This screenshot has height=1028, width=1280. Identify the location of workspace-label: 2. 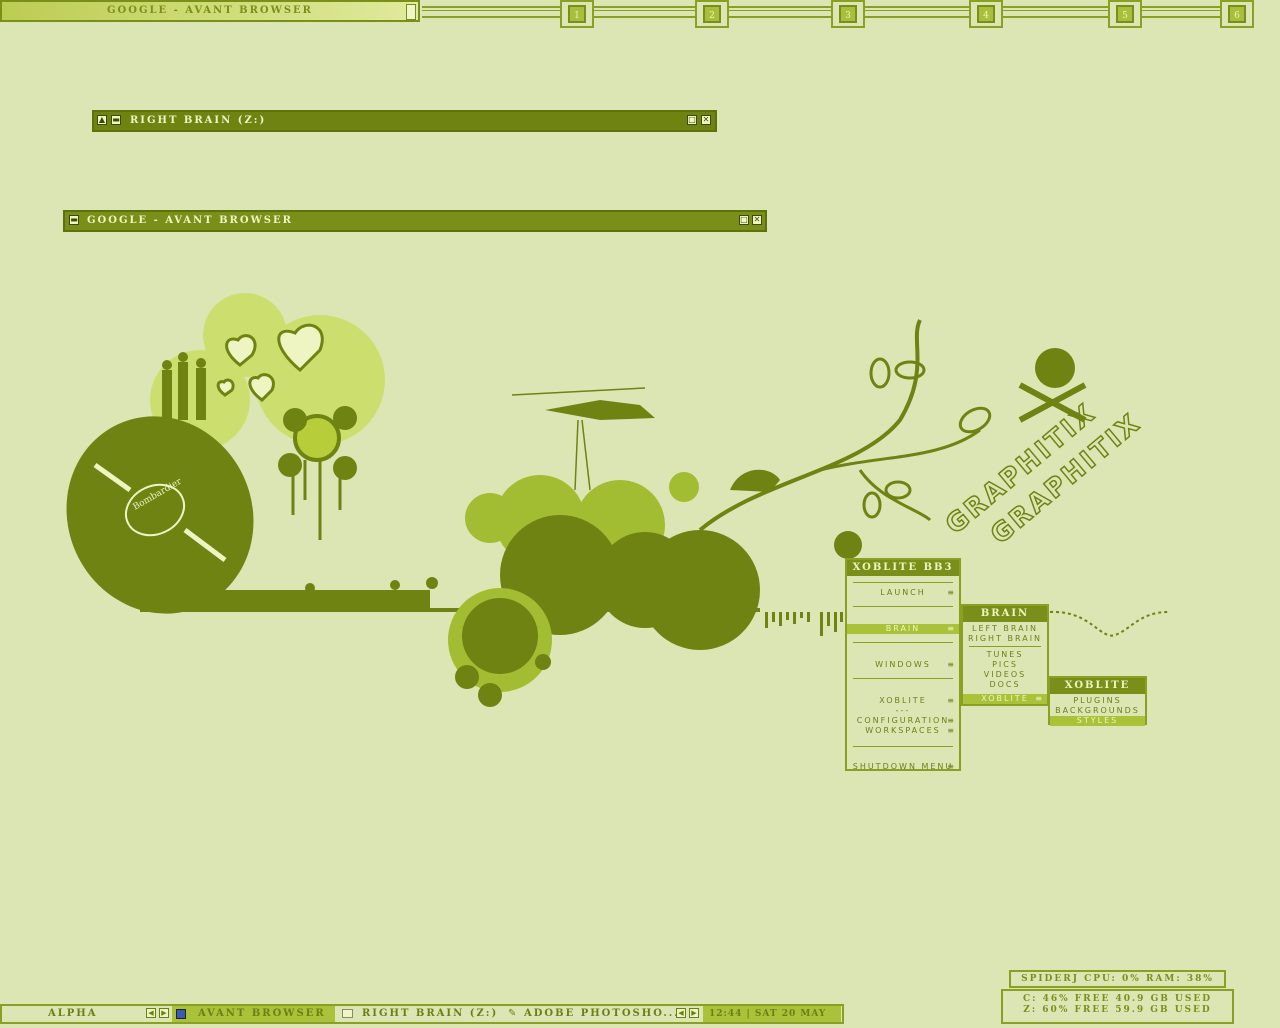
(712, 14).